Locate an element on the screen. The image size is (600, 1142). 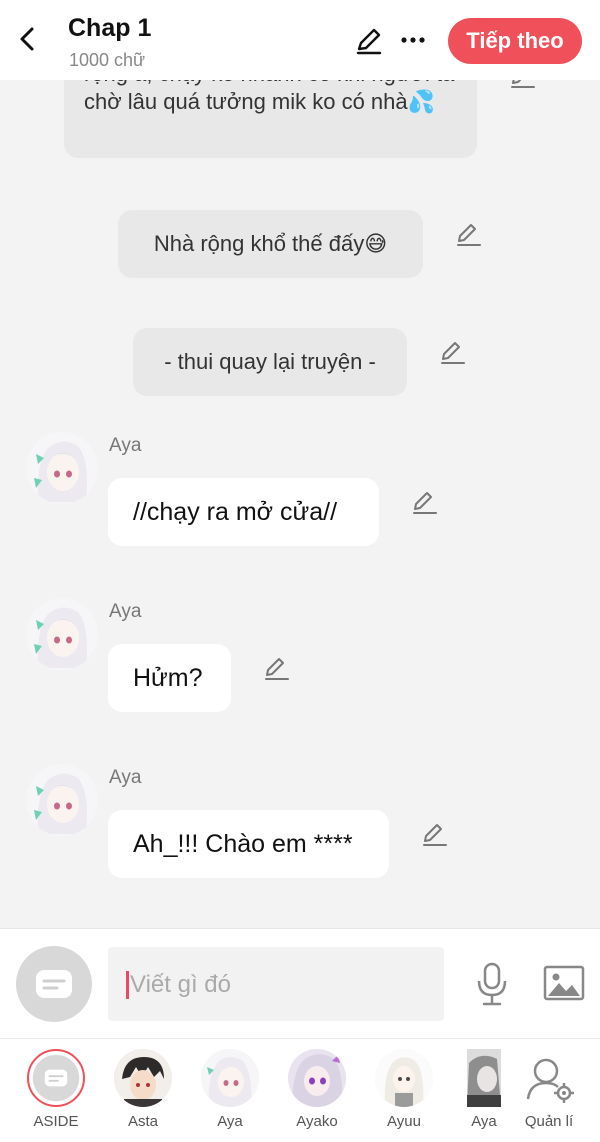
narration-text: - thui quay lại truyện - is located at coordinates (270, 361).